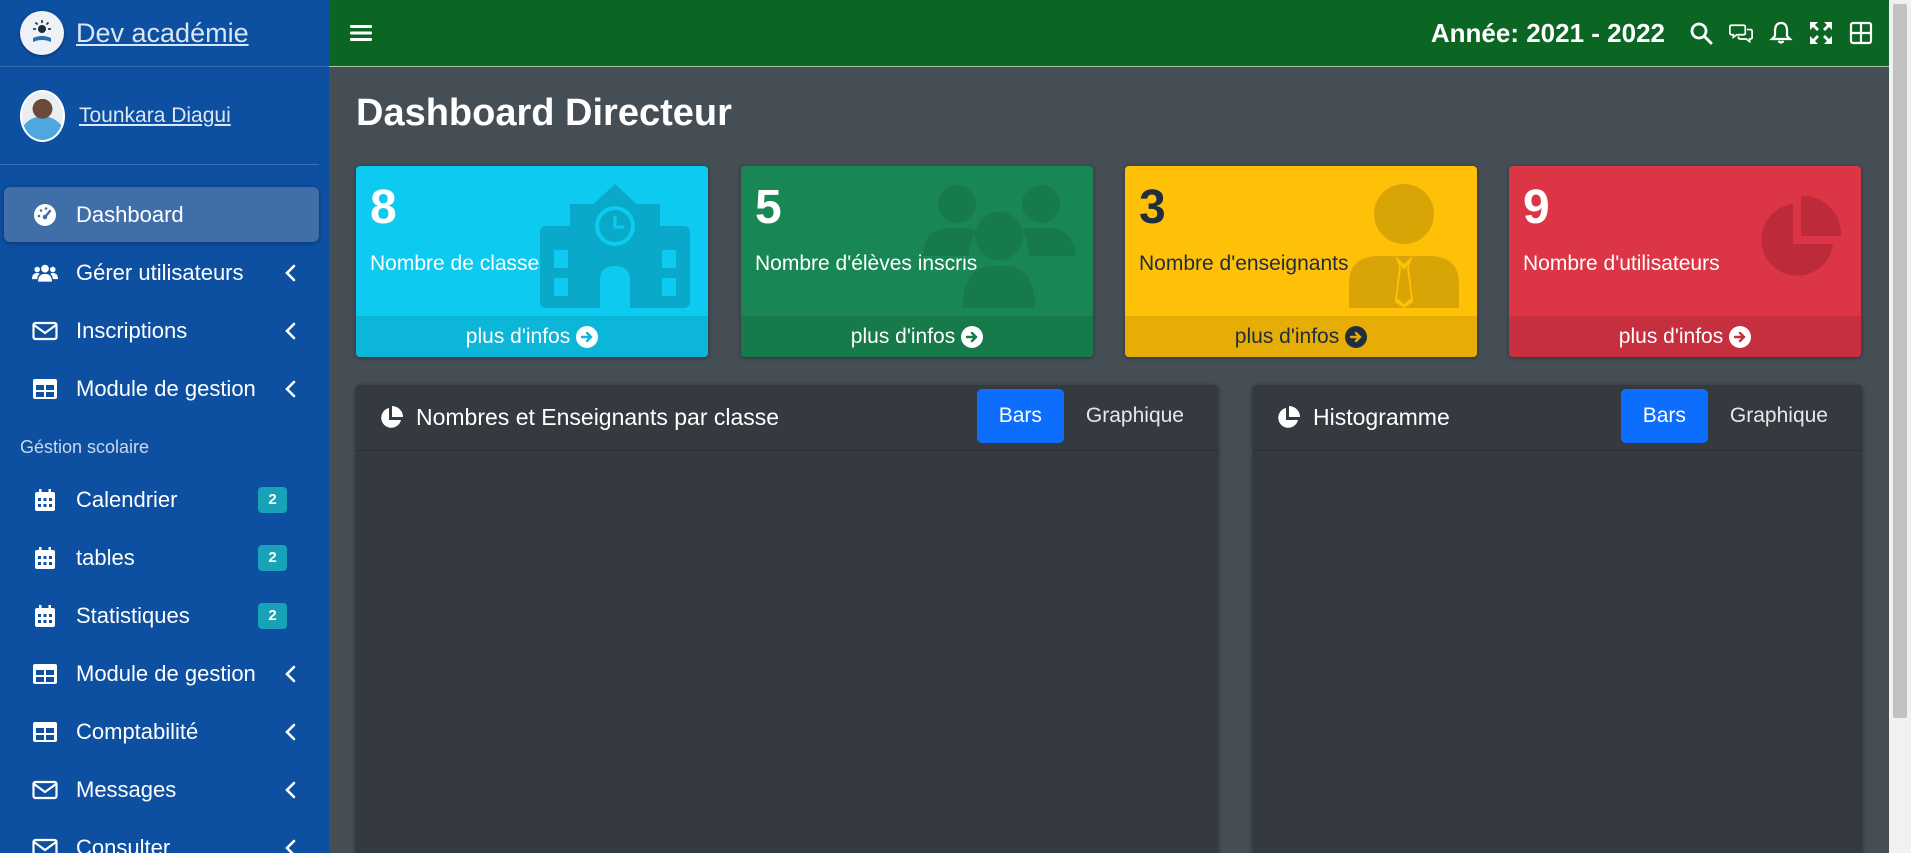 The width and height of the screenshot is (1911, 853). What do you see at coordinates (1701, 33) in the screenshot?
I see `search-icon` at bounding box center [1701, 33].